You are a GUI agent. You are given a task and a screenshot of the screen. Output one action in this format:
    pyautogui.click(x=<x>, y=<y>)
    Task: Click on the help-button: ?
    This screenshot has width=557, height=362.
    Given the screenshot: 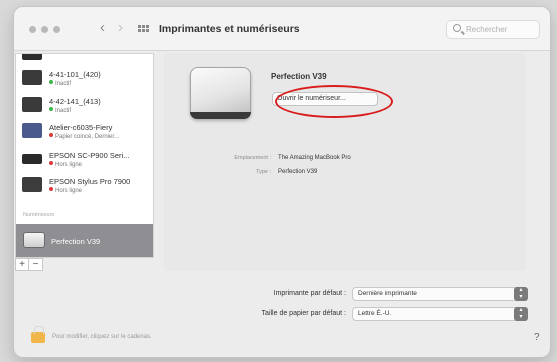 What is the action you would take?
    pyautogui.click(x=537, y=337)
    